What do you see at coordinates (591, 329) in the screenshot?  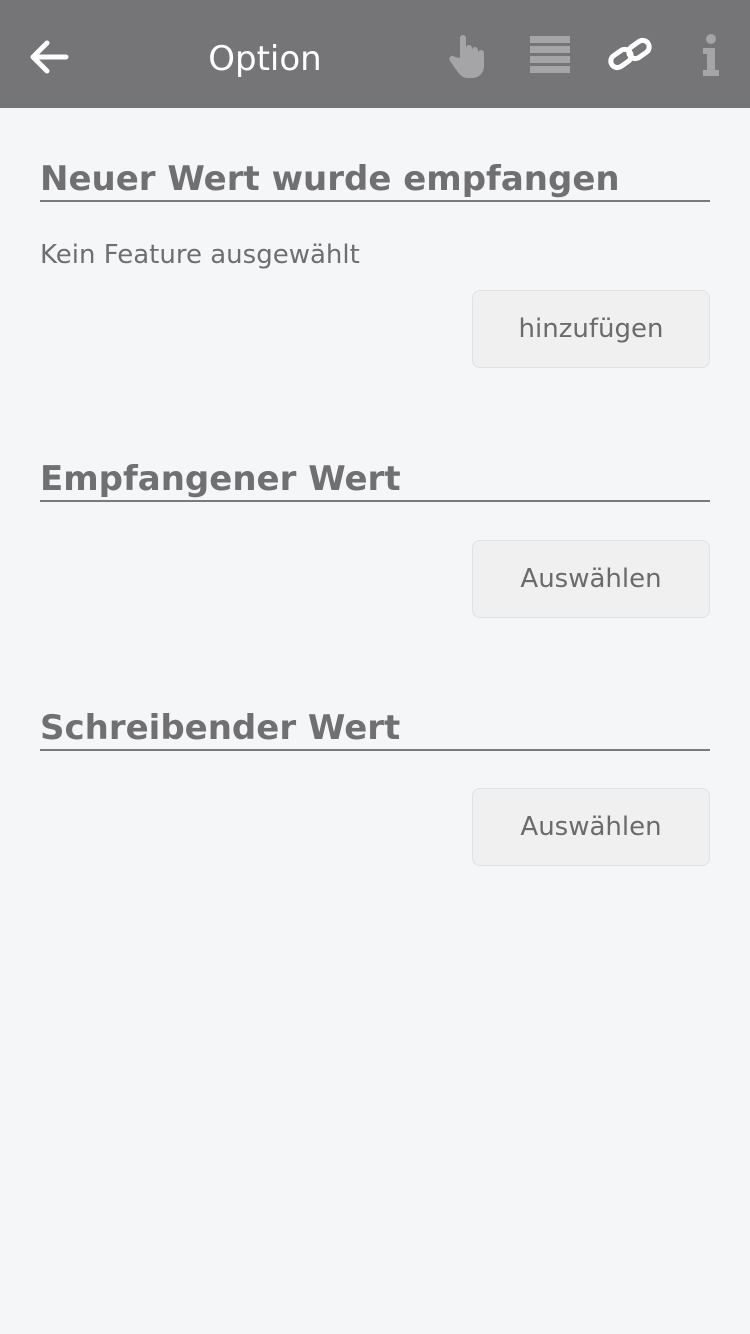 I see `add-button: hinzufügen` at bounding box center [591, 329].